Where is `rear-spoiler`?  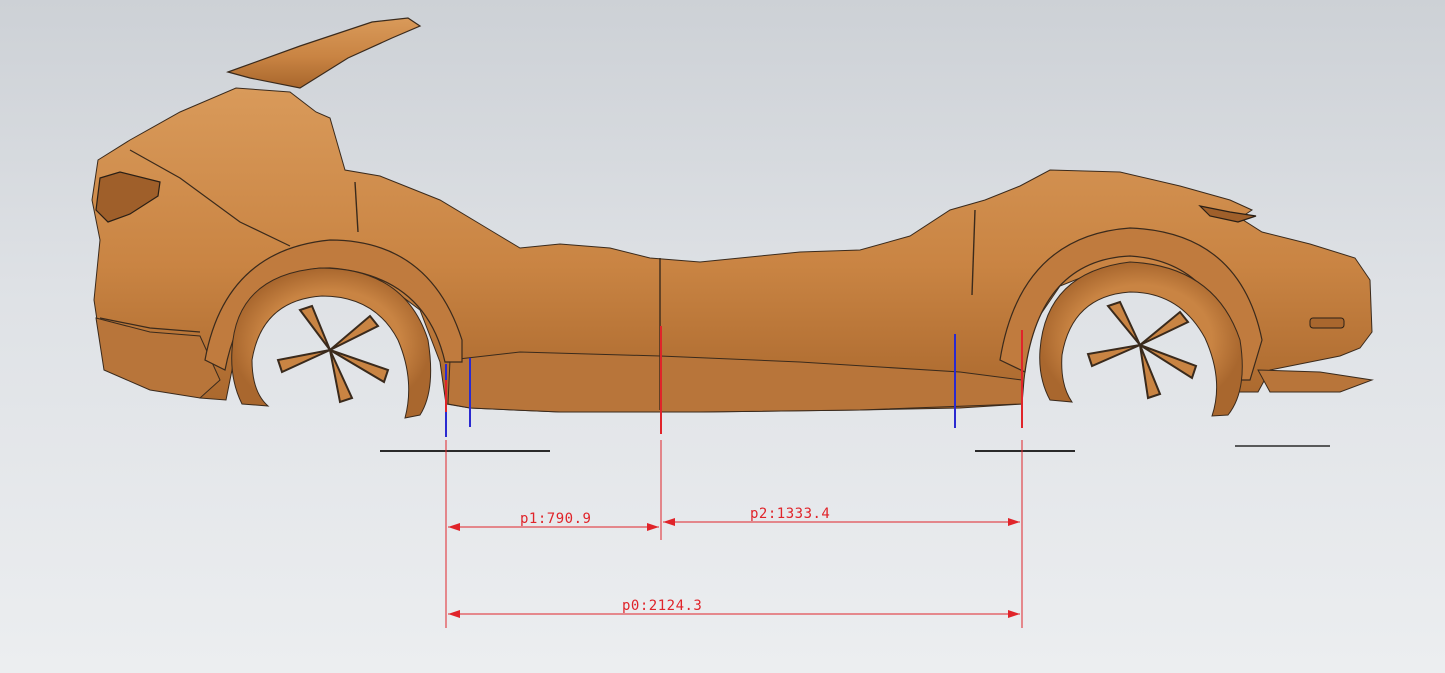
rear-spoiler is located at coordinates (324, 53).